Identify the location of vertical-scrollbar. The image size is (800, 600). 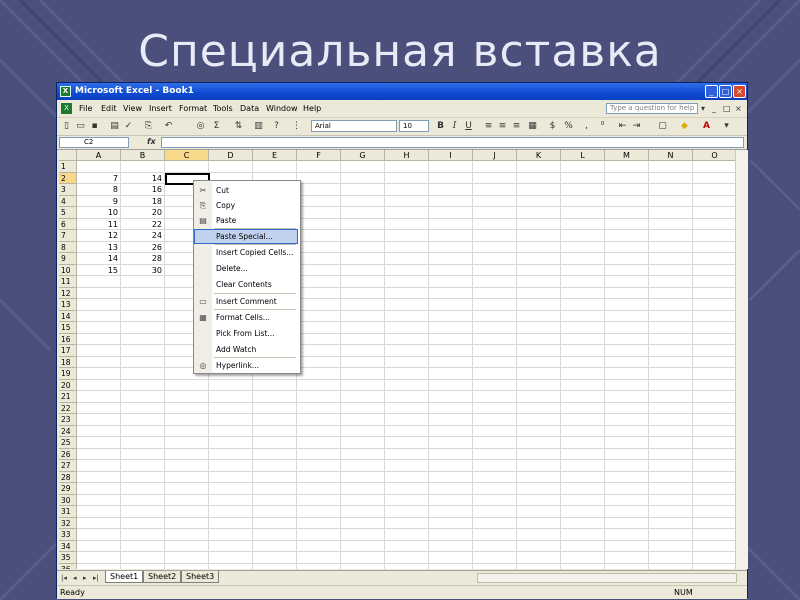
(741, 359).